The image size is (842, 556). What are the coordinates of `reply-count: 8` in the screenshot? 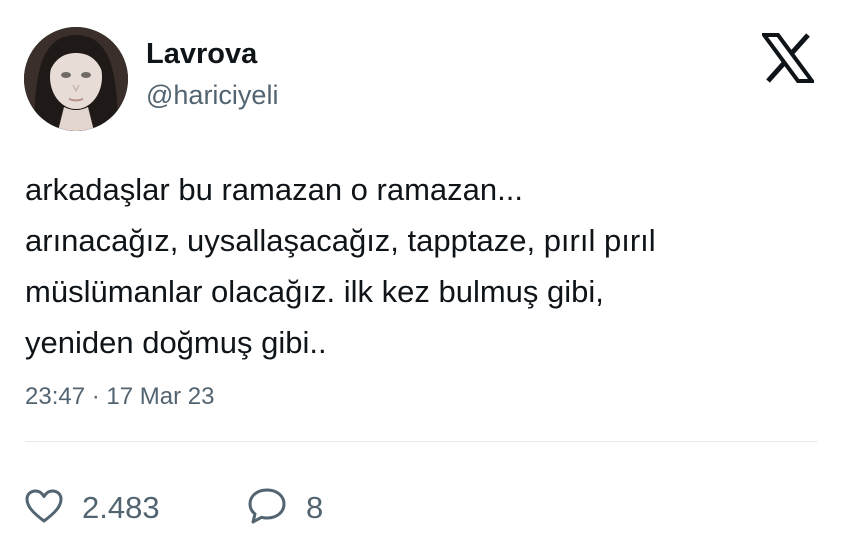 It's located at (315, 507).